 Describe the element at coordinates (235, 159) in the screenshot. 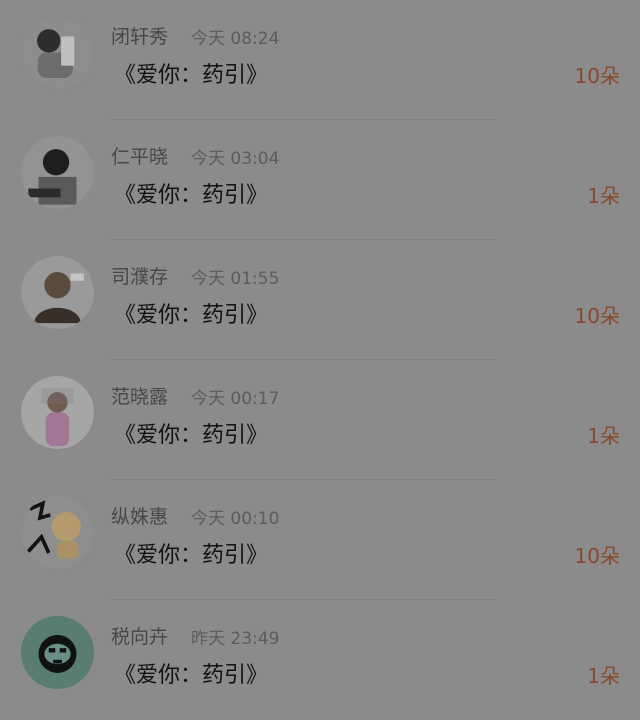

I see `send-time: 今天 03:04` at that location.